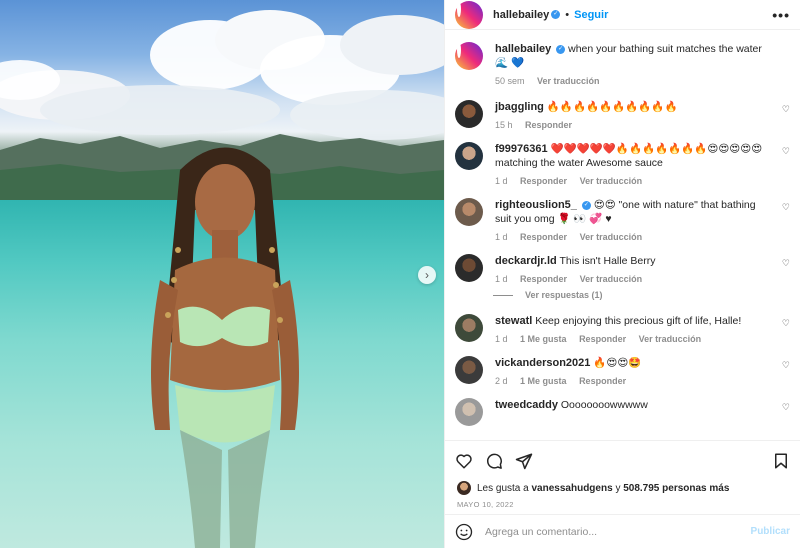  What do you see at coordinates (513, 321) in the screenshot?
I see `comment-username: stewatl` at bounding box center [513, 321].